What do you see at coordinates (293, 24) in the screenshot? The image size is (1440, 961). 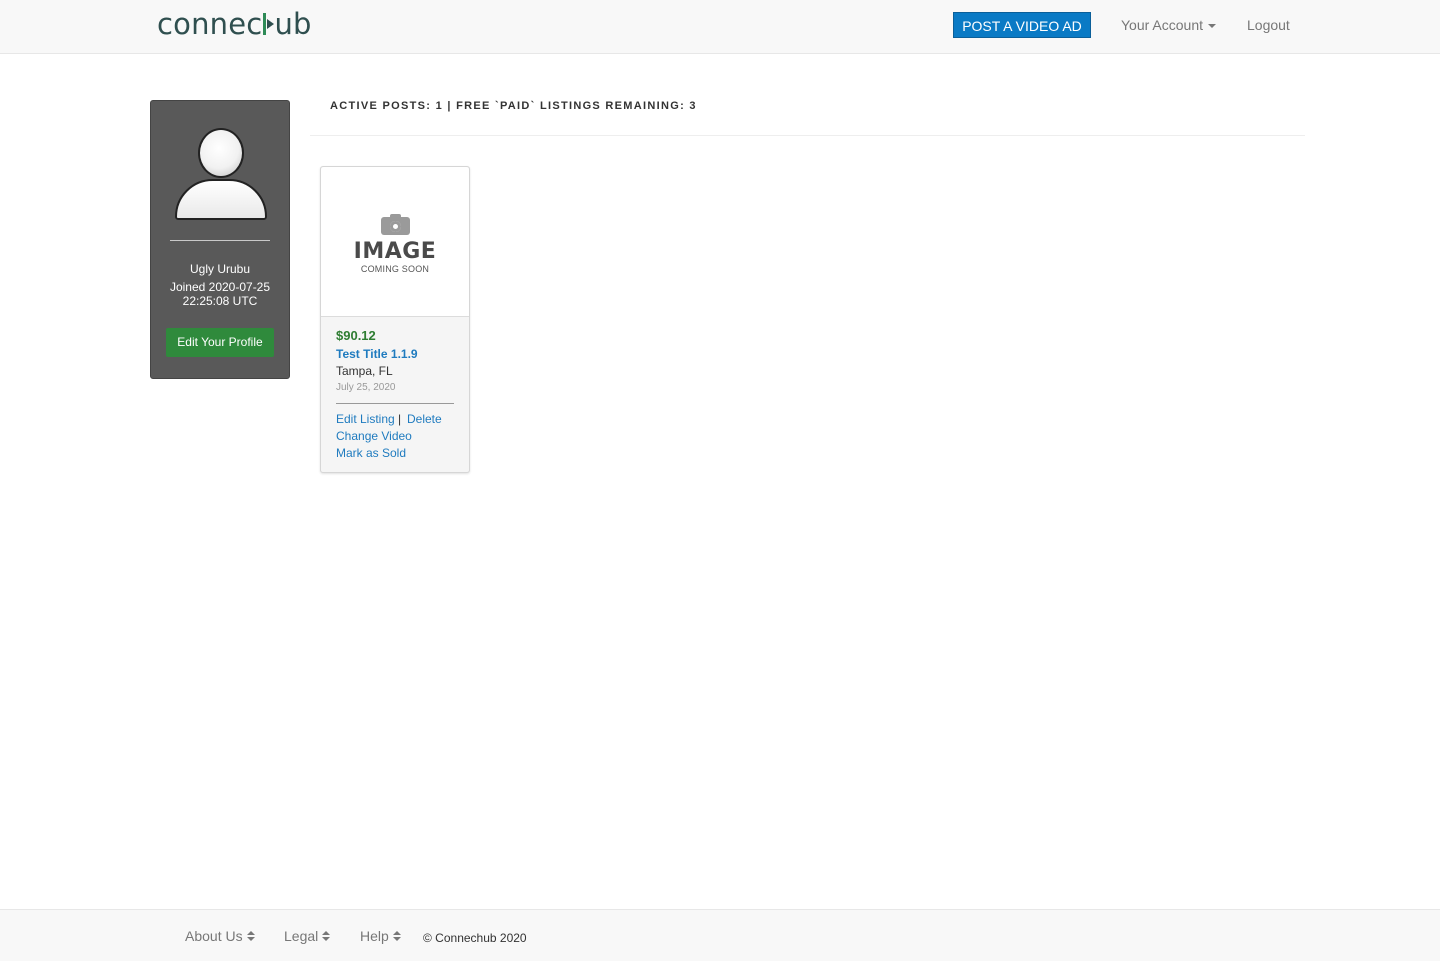 I see `logo-text-right: ub` at bounding box center [293, 24].